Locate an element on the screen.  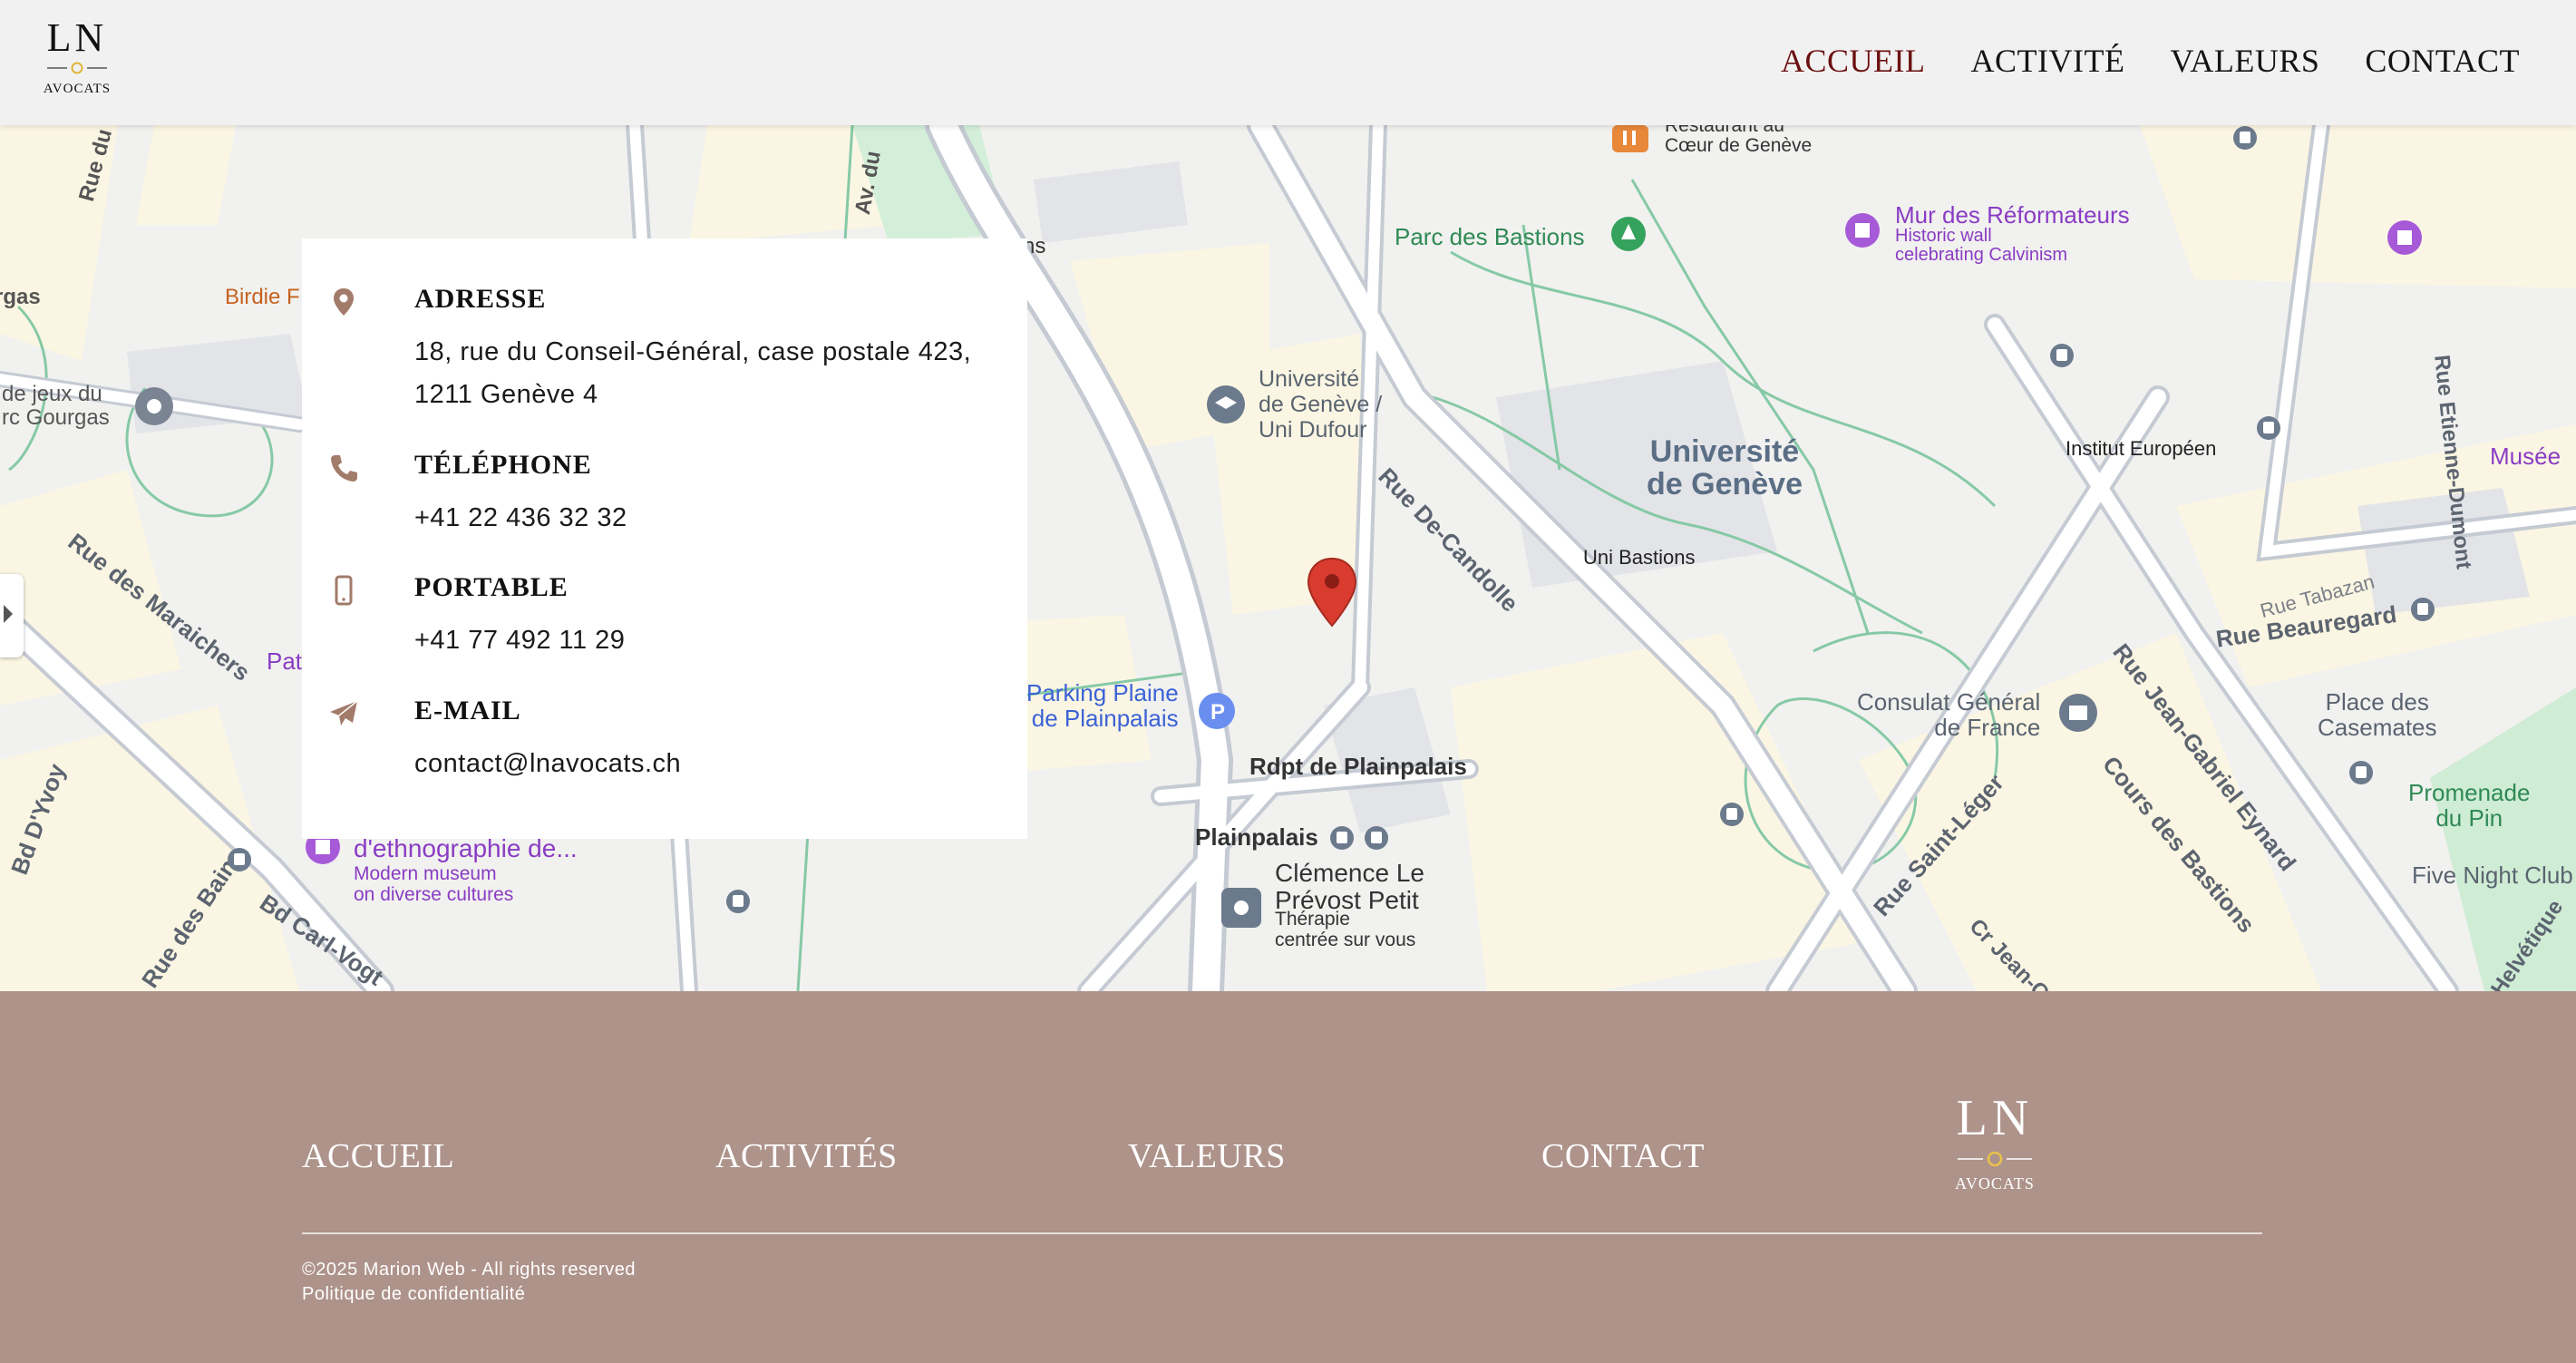
map-label-gas: rgas is located at coordinates (20, 297).